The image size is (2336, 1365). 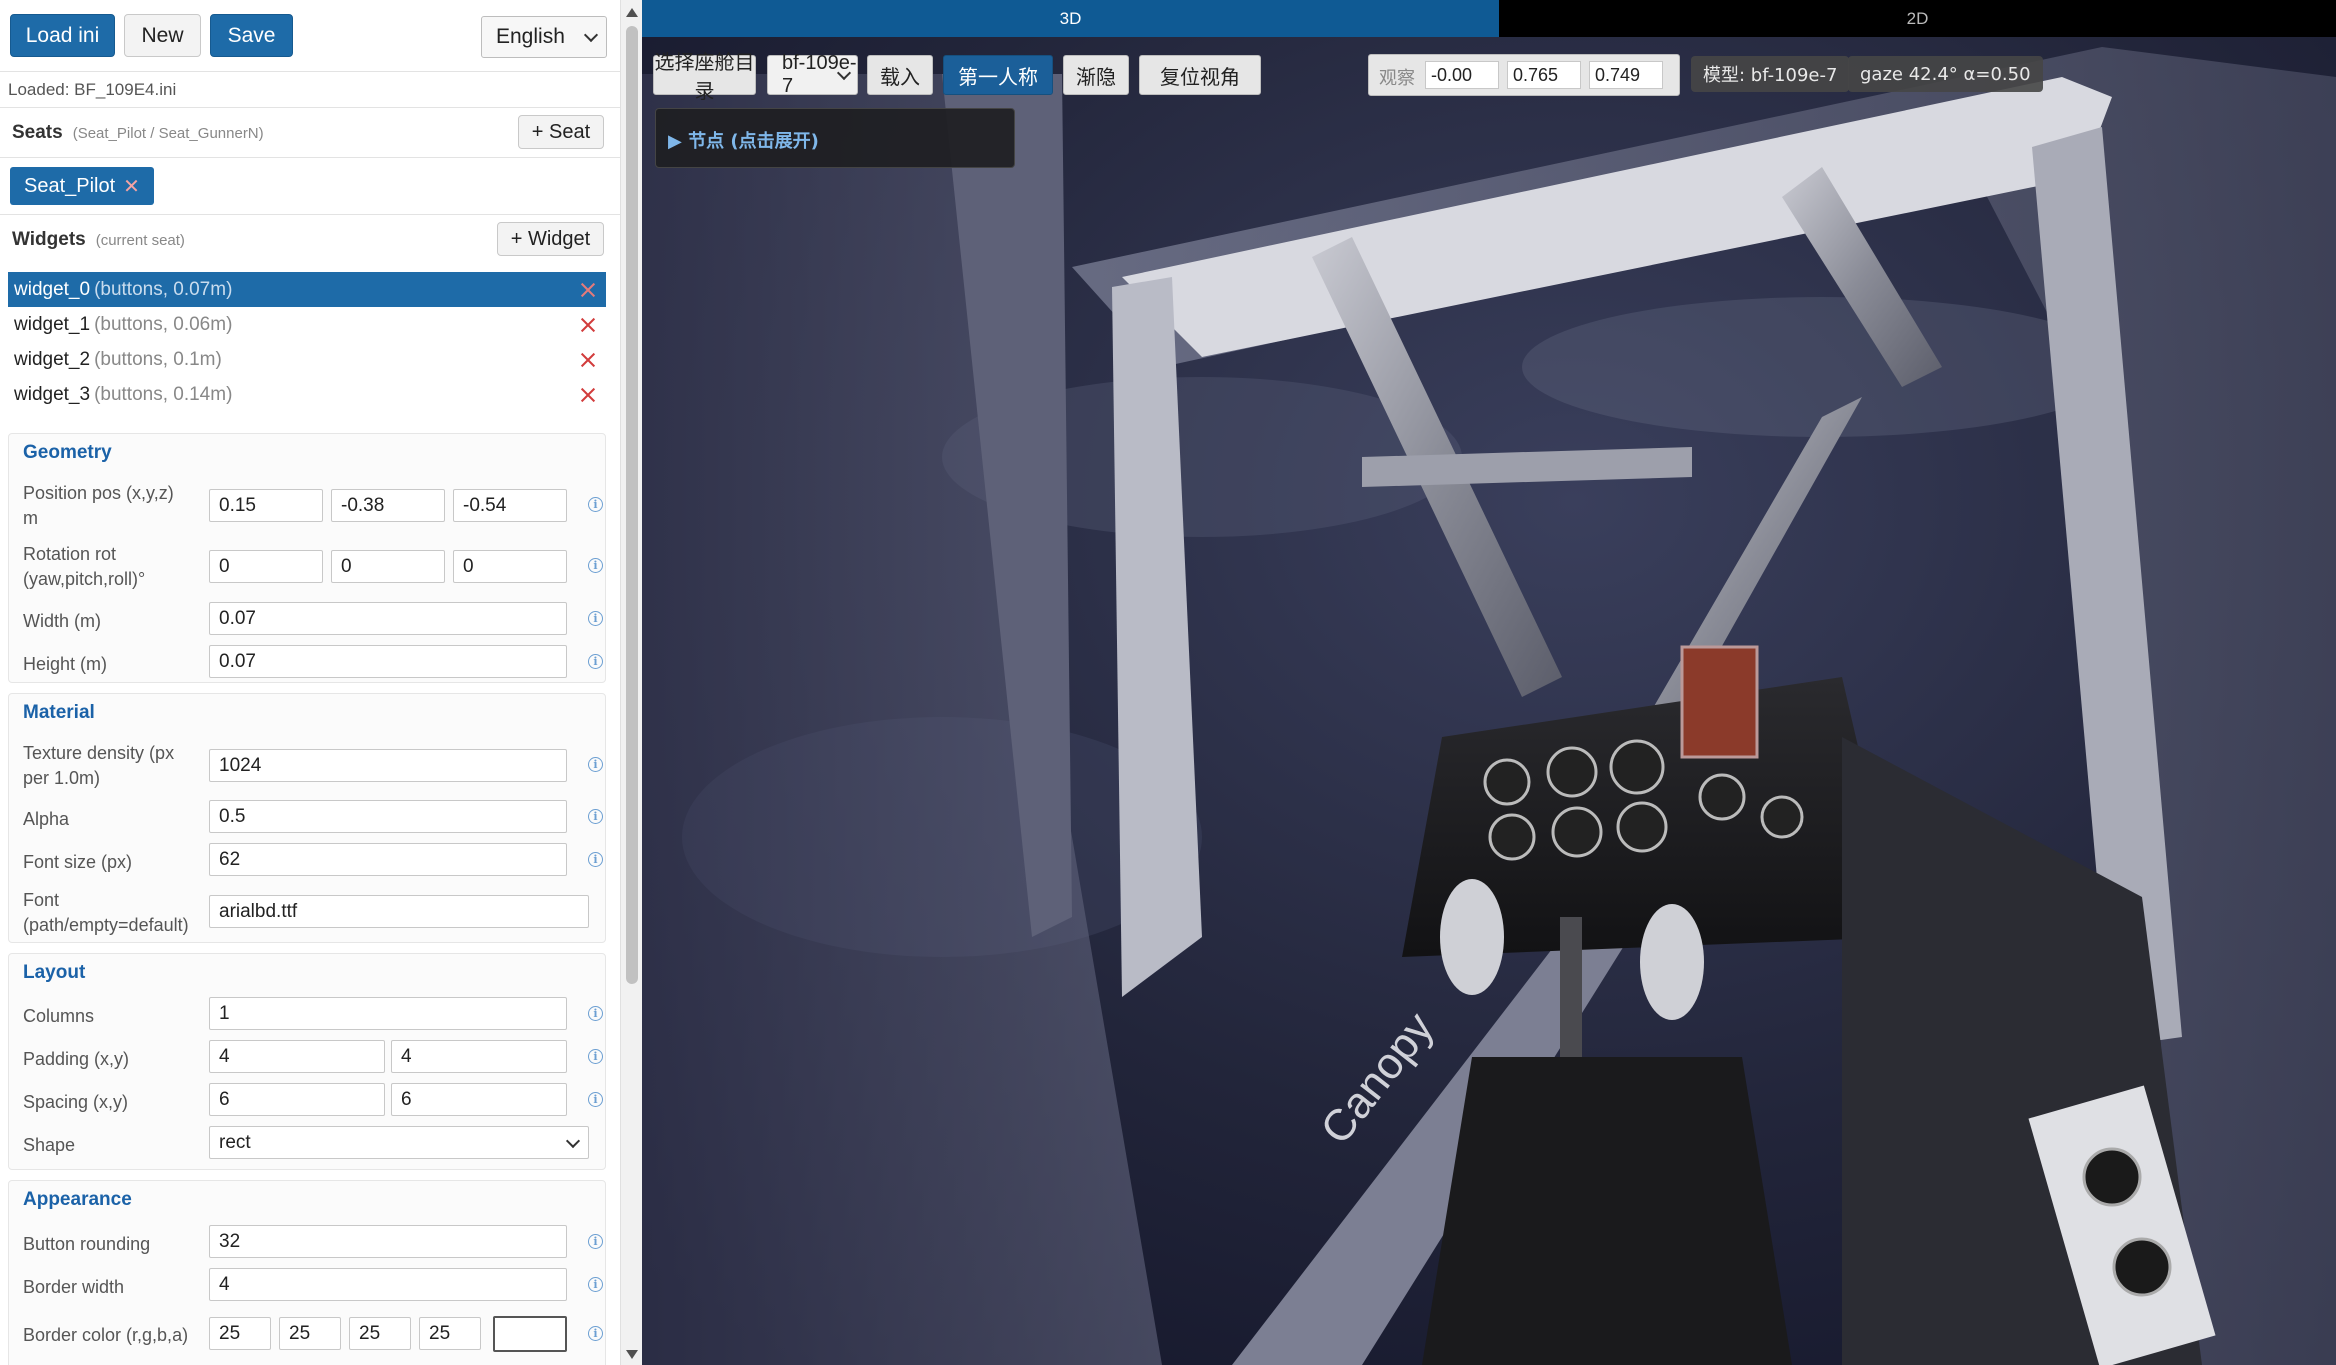 I want to click on button-rounding-label: Button rounding, so click(x=87, y=1244).